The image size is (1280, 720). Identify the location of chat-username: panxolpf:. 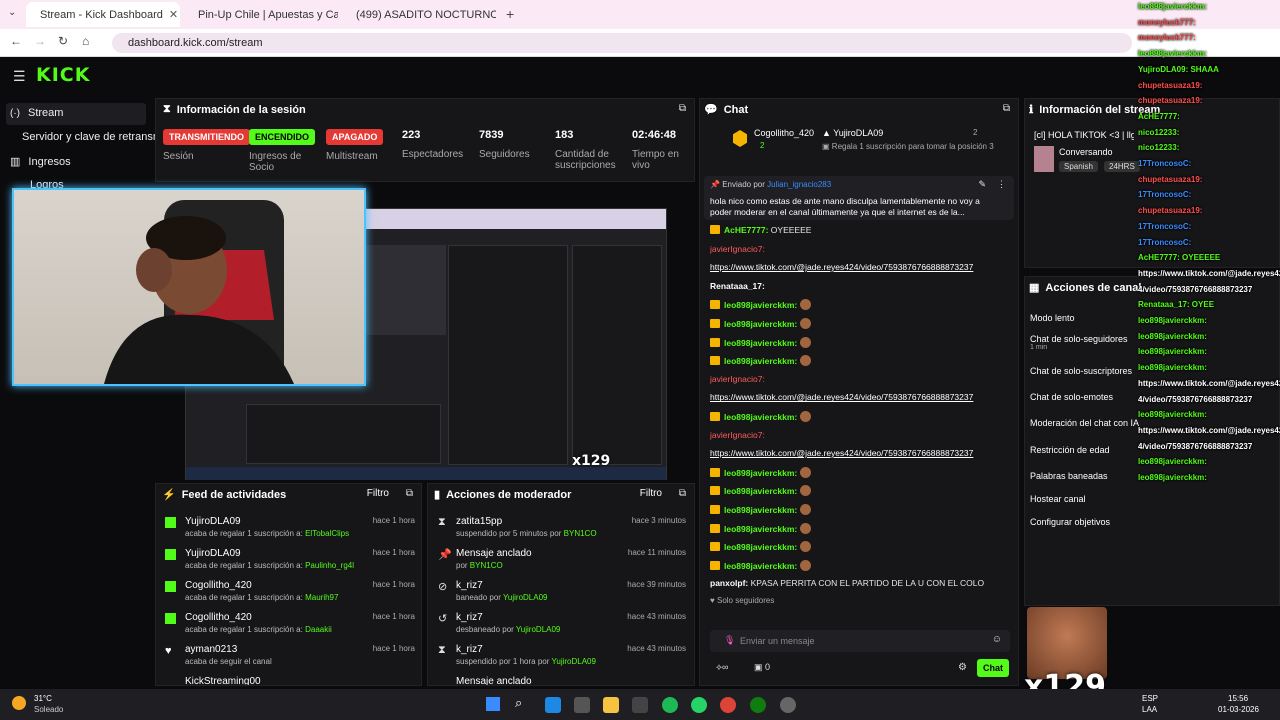
(729, 583).